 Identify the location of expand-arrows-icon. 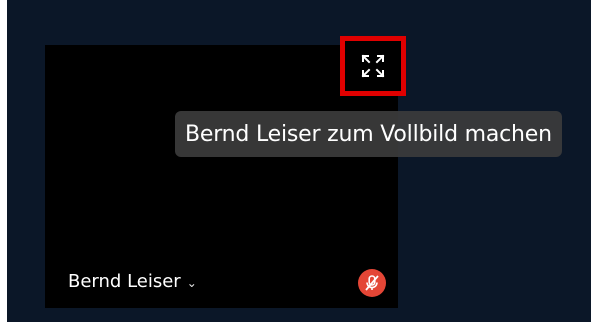
(373, 66).